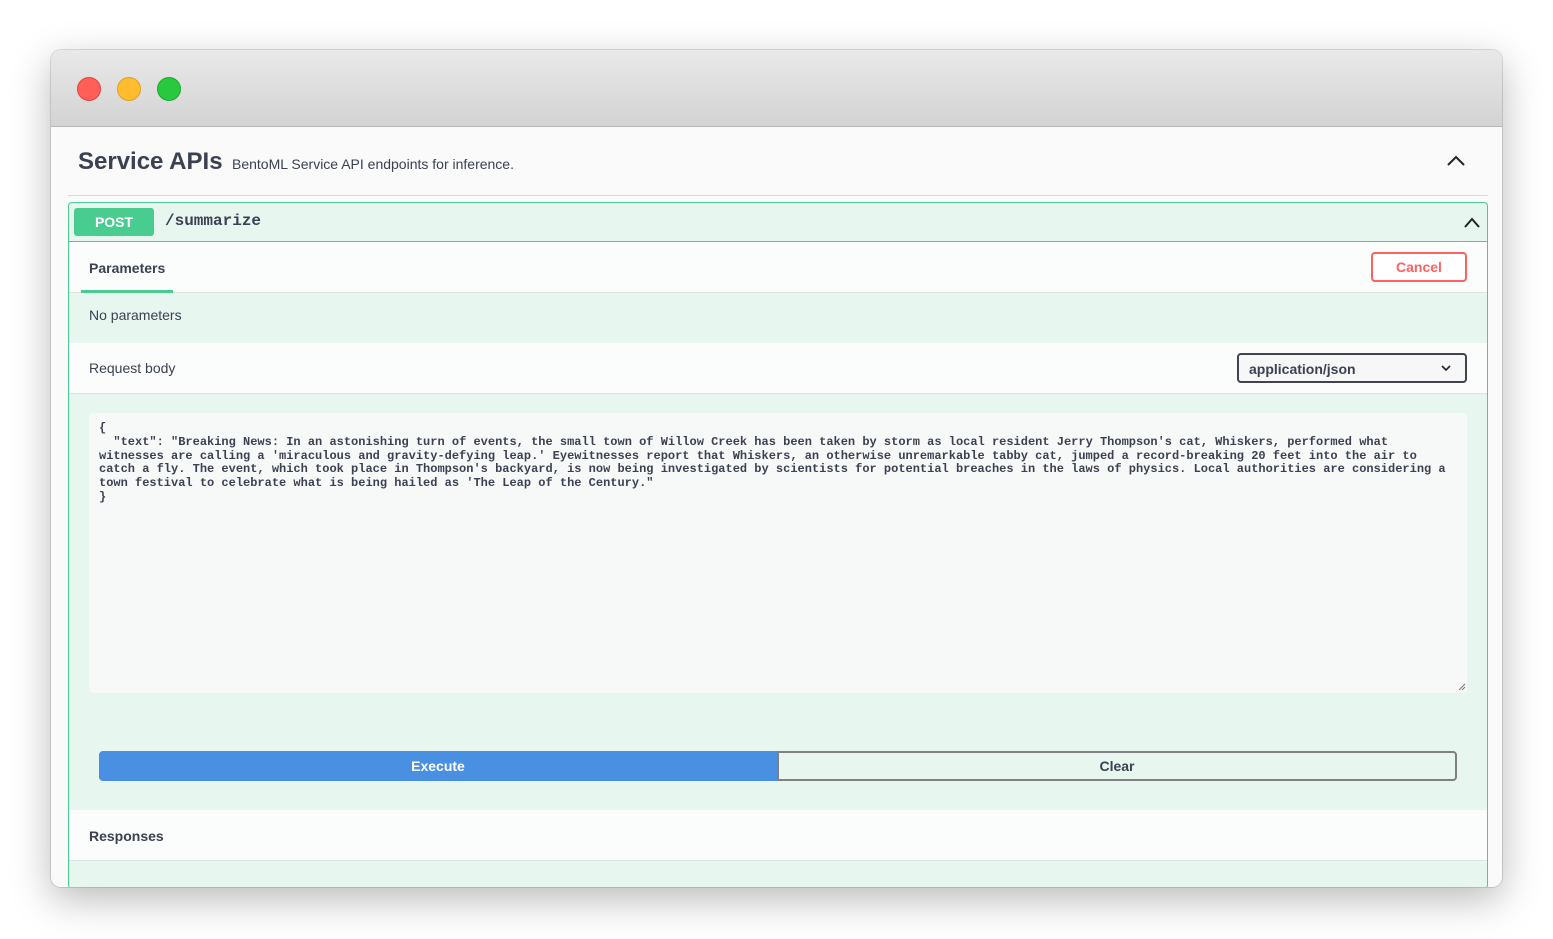  What do you see at coordinates (169, 89) in the screenshot?
I see `maximize-window-button` at bounding box center [169, 89].